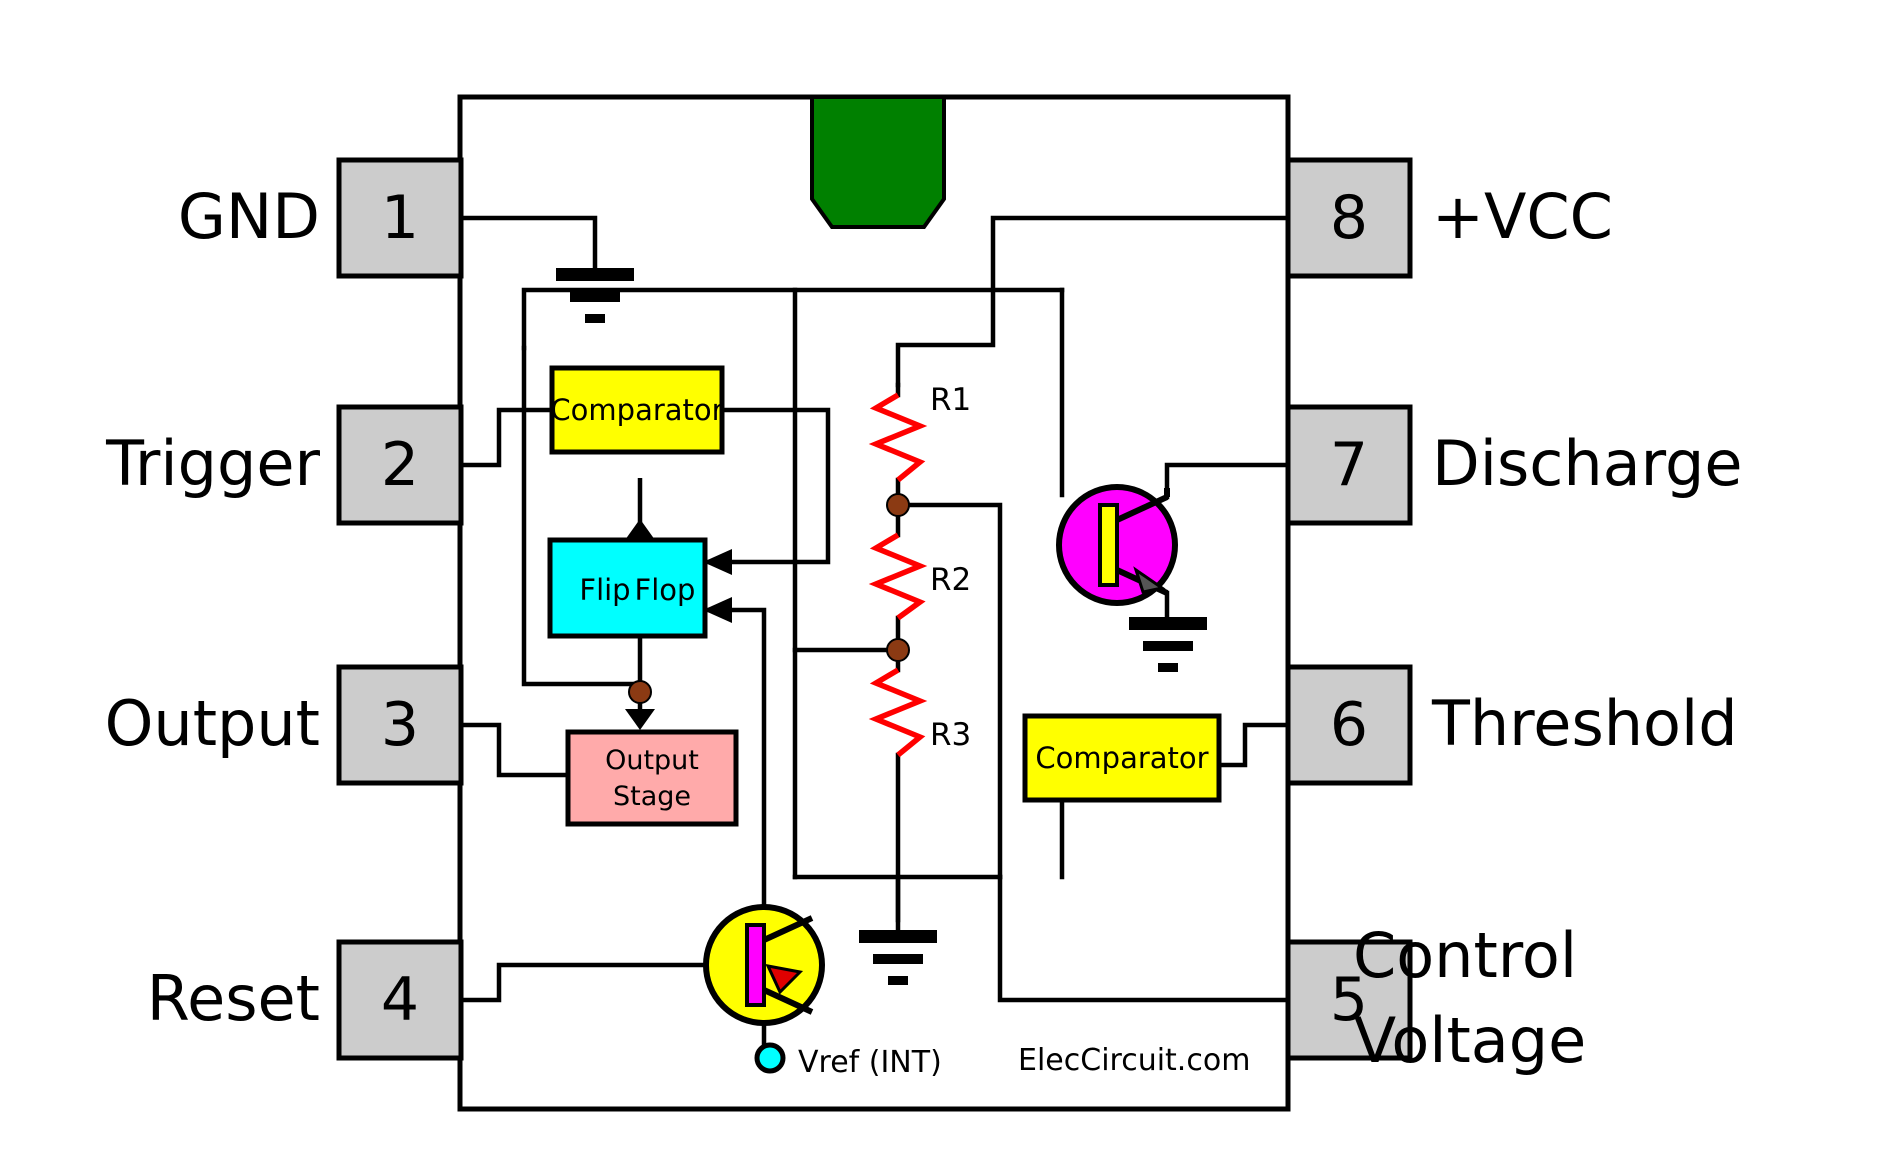 The height and width of the screenshot is (1157, 1897). What do you see at coordinates (1134, 1060) in the screenshot?
I see `watermark-label: ElecCircuit.com` at bounding box center [1134, 1060].